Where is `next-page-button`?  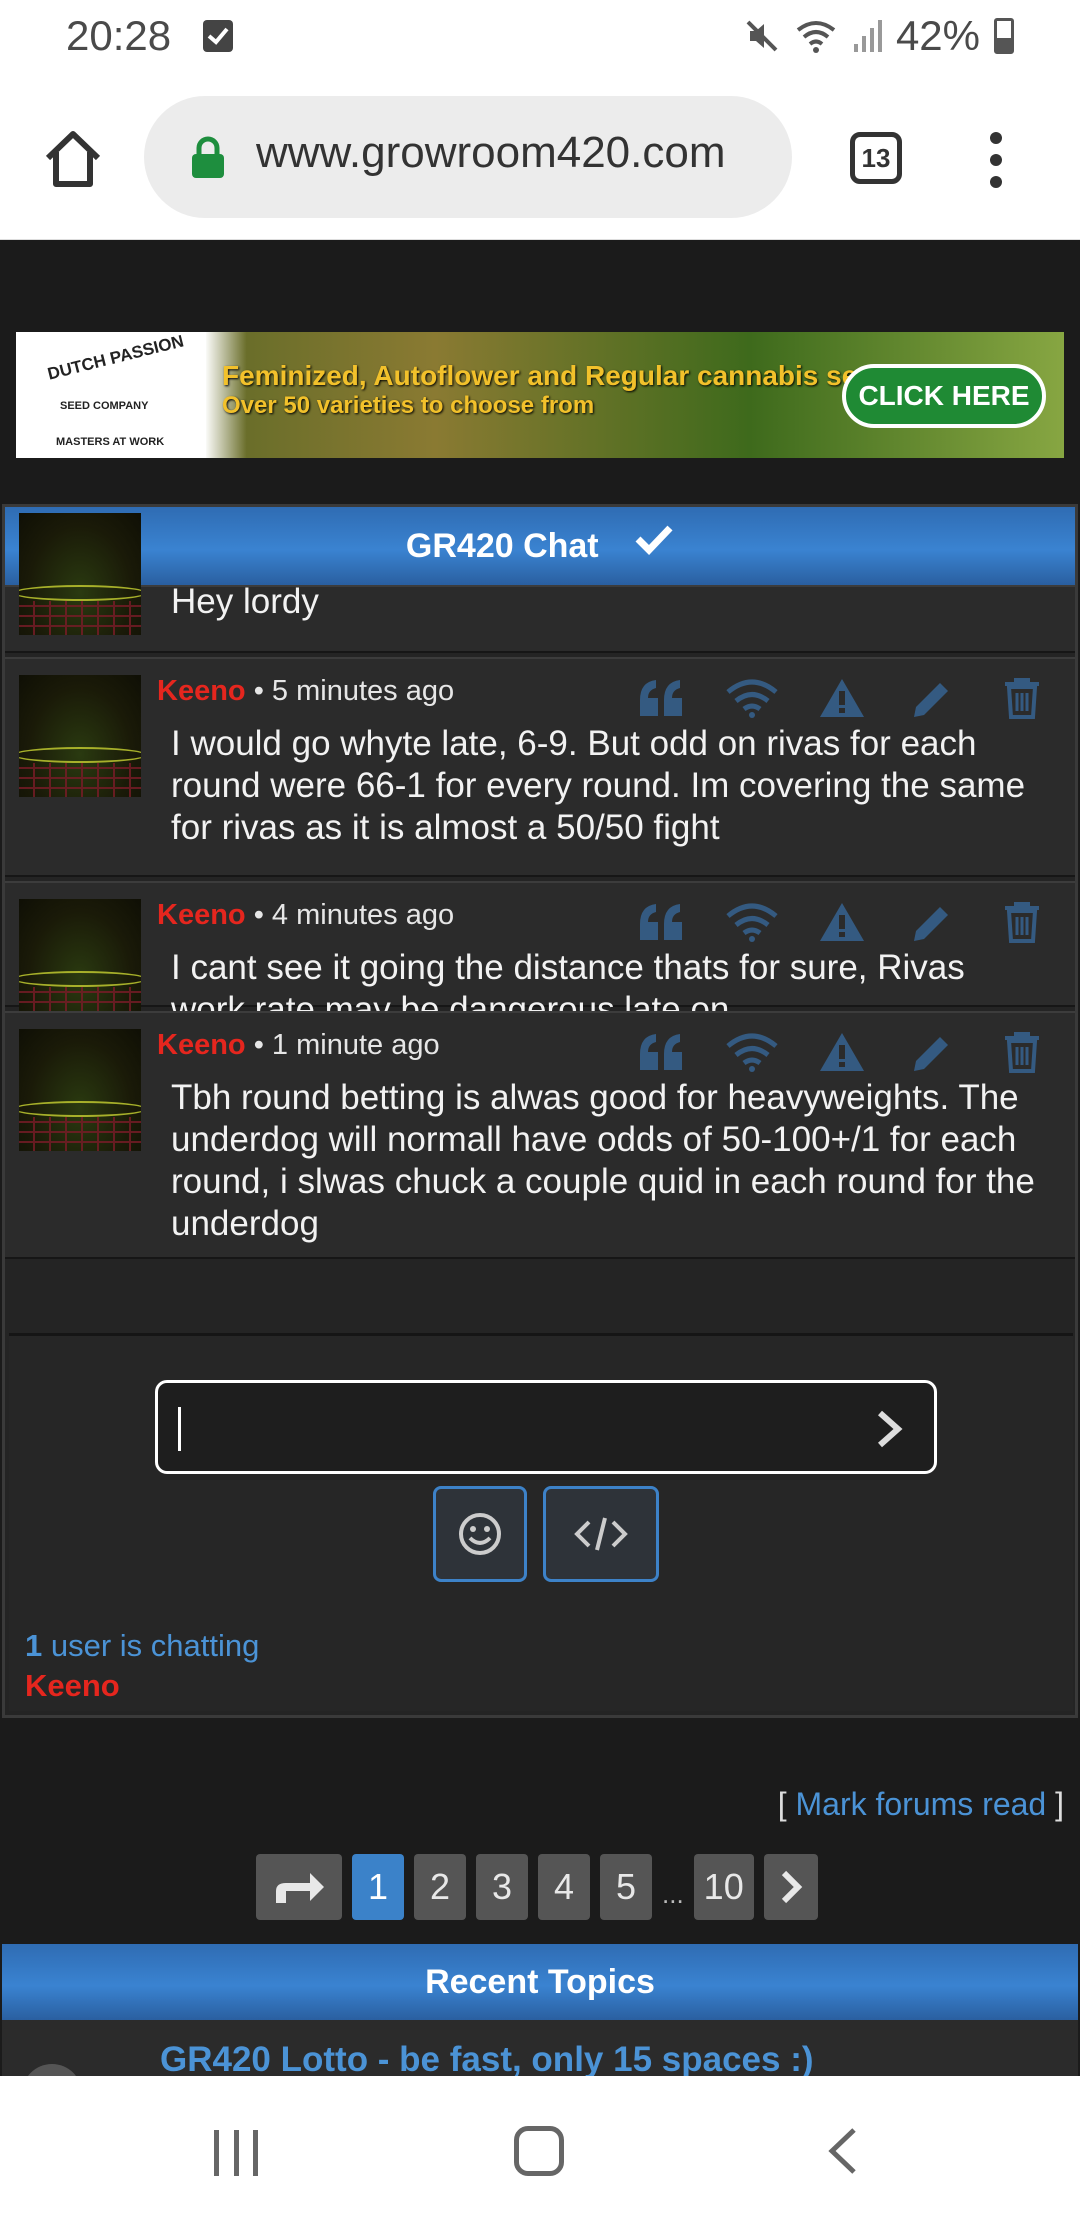
next-page-button is located at coordinates (790, 1887).